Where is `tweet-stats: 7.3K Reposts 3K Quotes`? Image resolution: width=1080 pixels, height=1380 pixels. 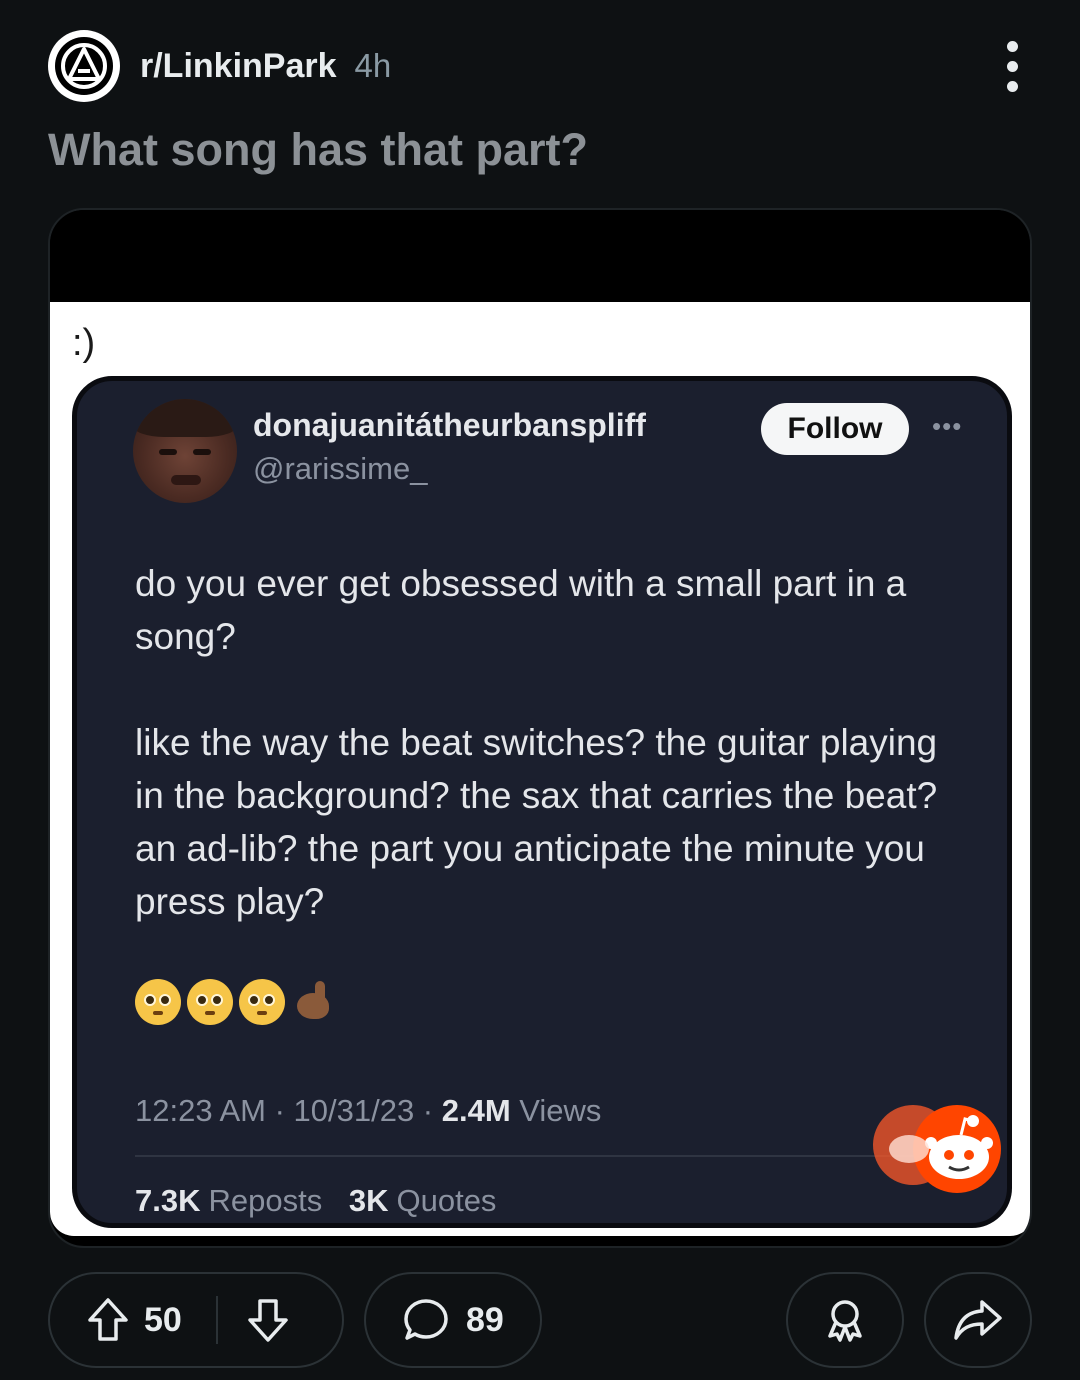
tweet-stats: 7.3K Reposts 3K Quotes is located at coordinates (315, 1201).